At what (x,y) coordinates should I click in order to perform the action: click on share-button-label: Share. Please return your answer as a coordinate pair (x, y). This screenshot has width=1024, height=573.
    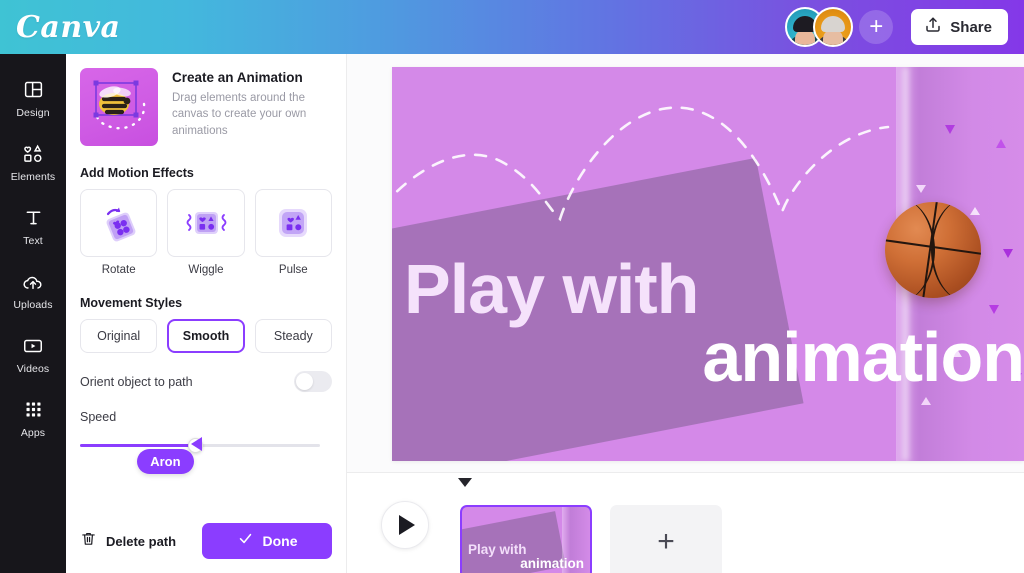
    Looking at the image, I should click on (971, 27).